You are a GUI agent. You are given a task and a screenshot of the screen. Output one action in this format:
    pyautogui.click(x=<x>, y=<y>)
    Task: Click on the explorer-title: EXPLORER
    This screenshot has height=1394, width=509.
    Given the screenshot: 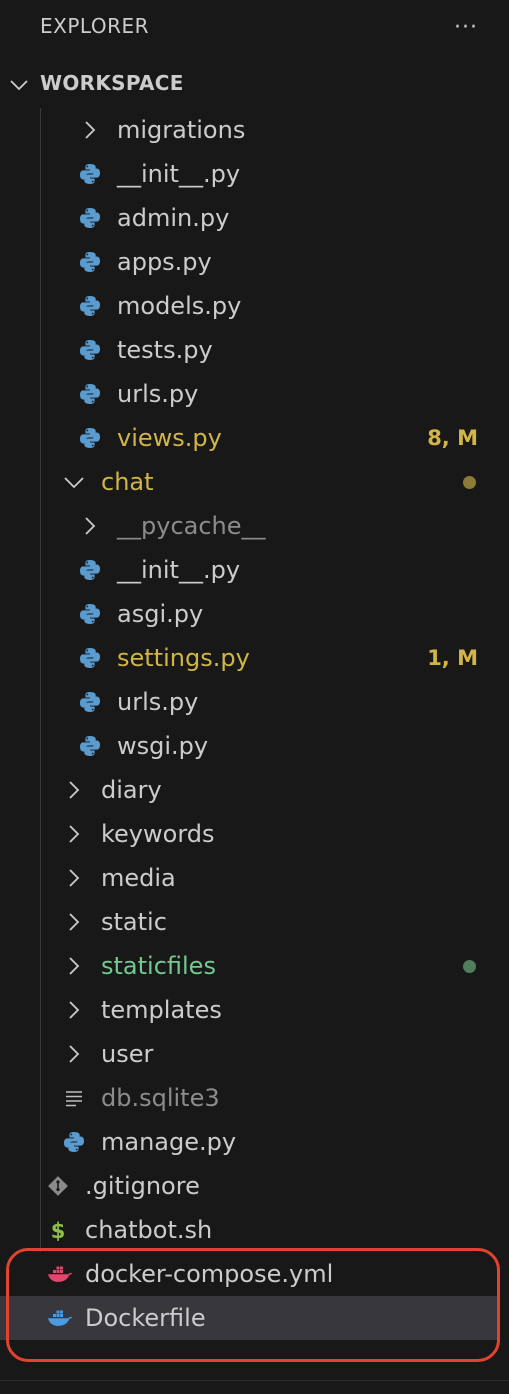 What is the action you would take?
    pyautogui.click(x=94, y=26)
    